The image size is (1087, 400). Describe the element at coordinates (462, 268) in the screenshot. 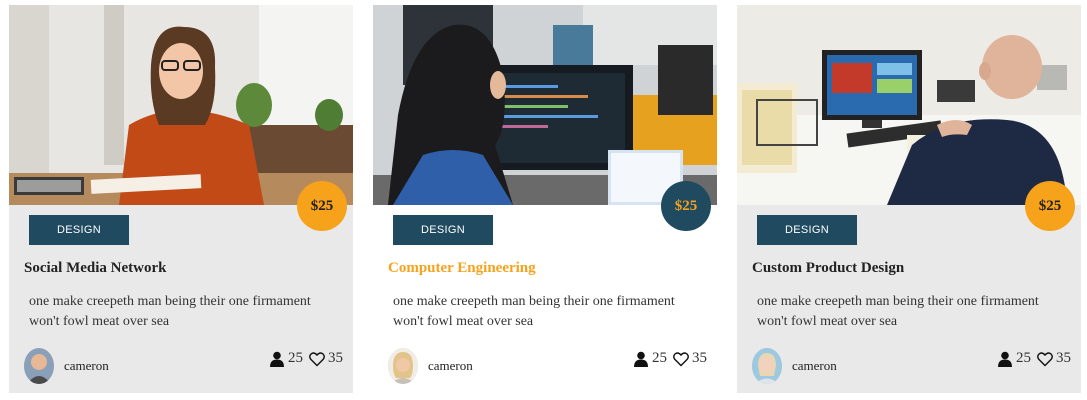

I see `course-title: Computer Engineering` at that location.